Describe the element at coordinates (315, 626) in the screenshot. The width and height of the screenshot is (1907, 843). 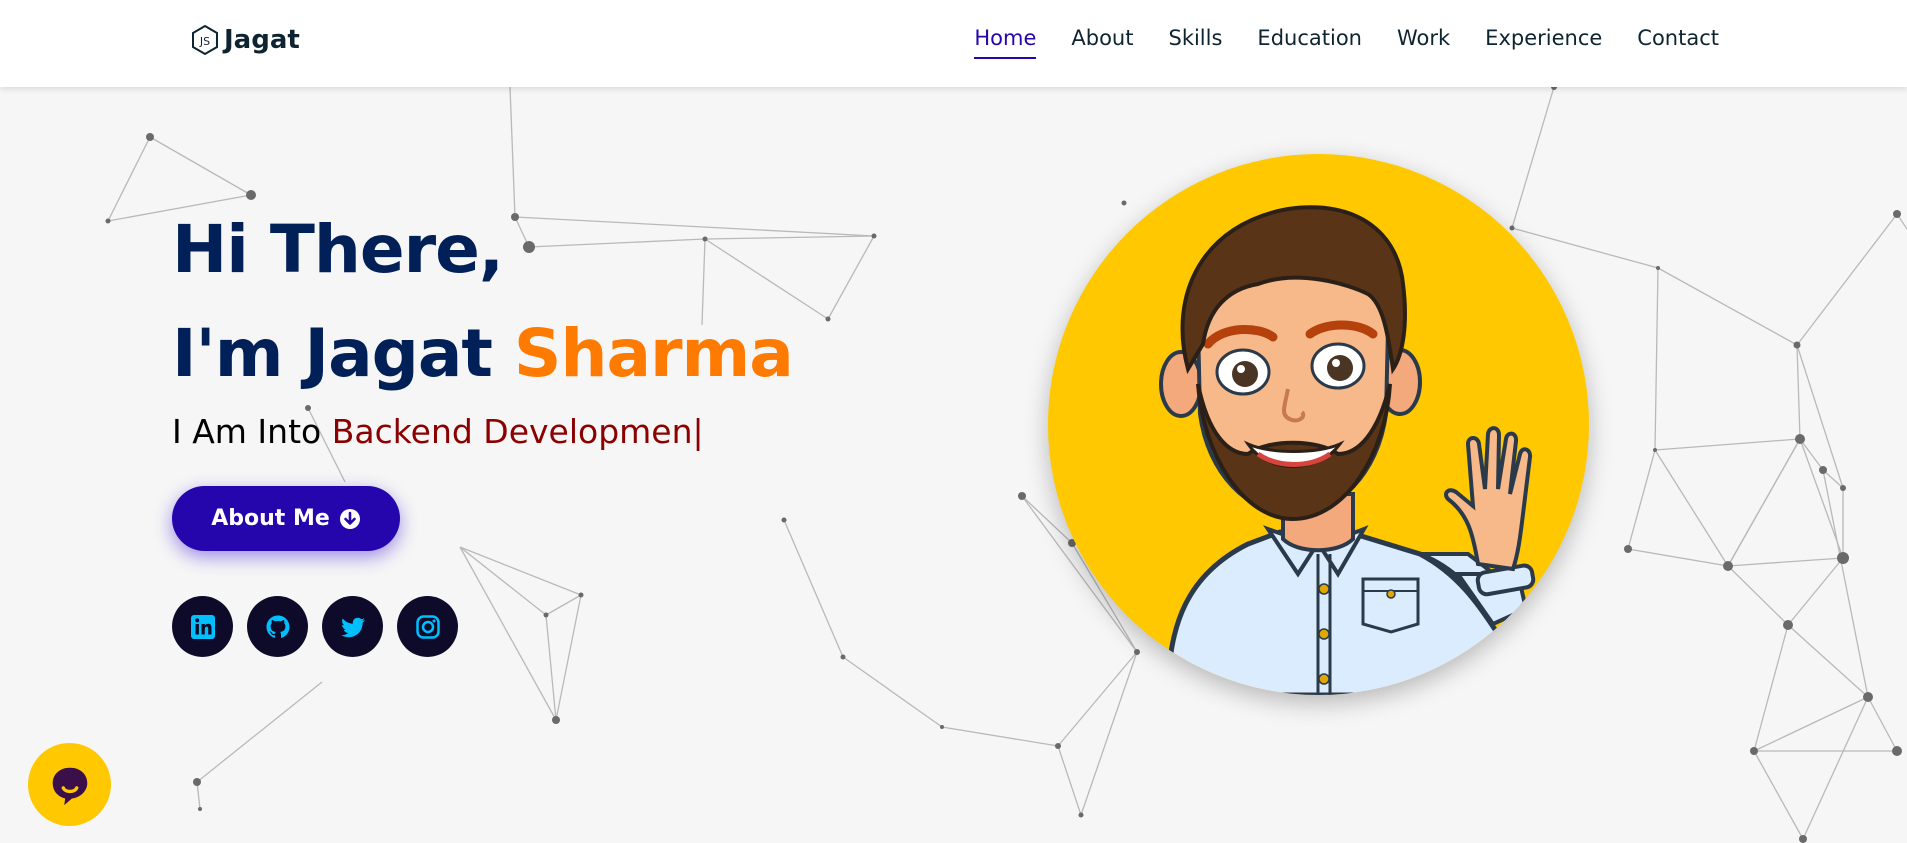
I see `social-links` at that location.